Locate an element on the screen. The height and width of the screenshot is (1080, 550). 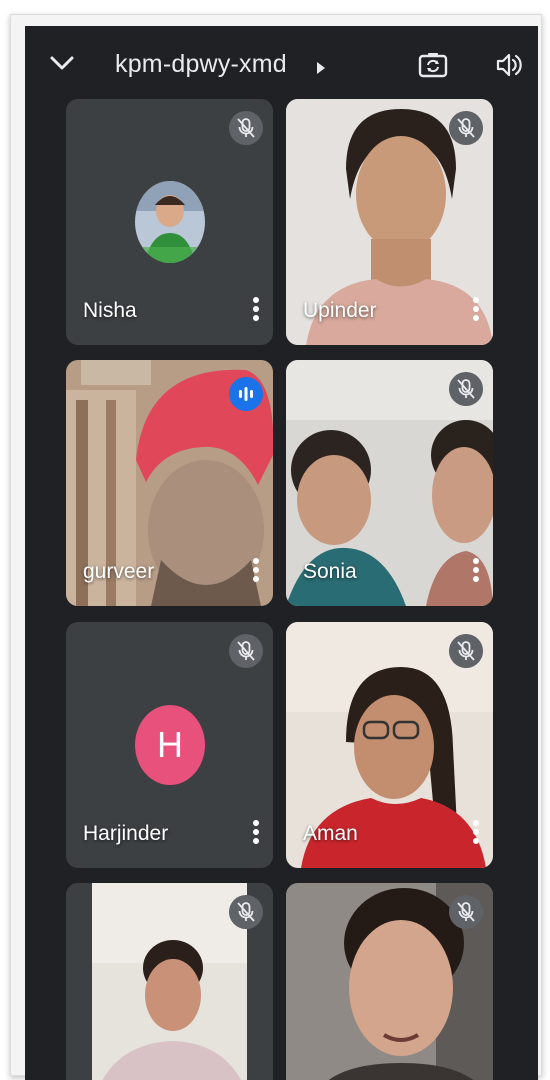
participant-tile: Nisha is located at coordinates (169, 222).